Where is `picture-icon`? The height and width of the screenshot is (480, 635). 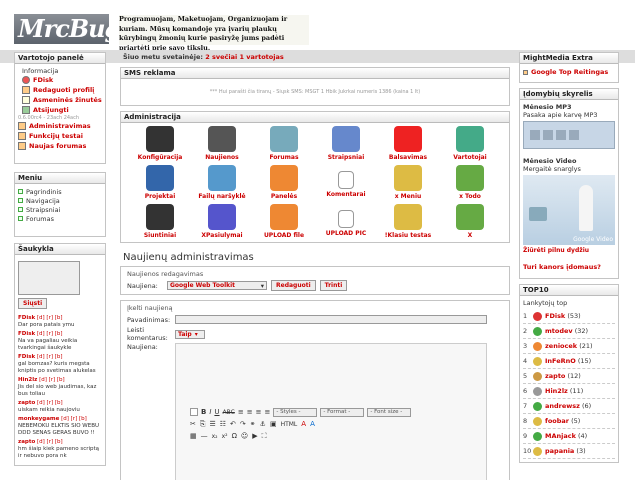
picture-icon is located at coordinates (346, 219).